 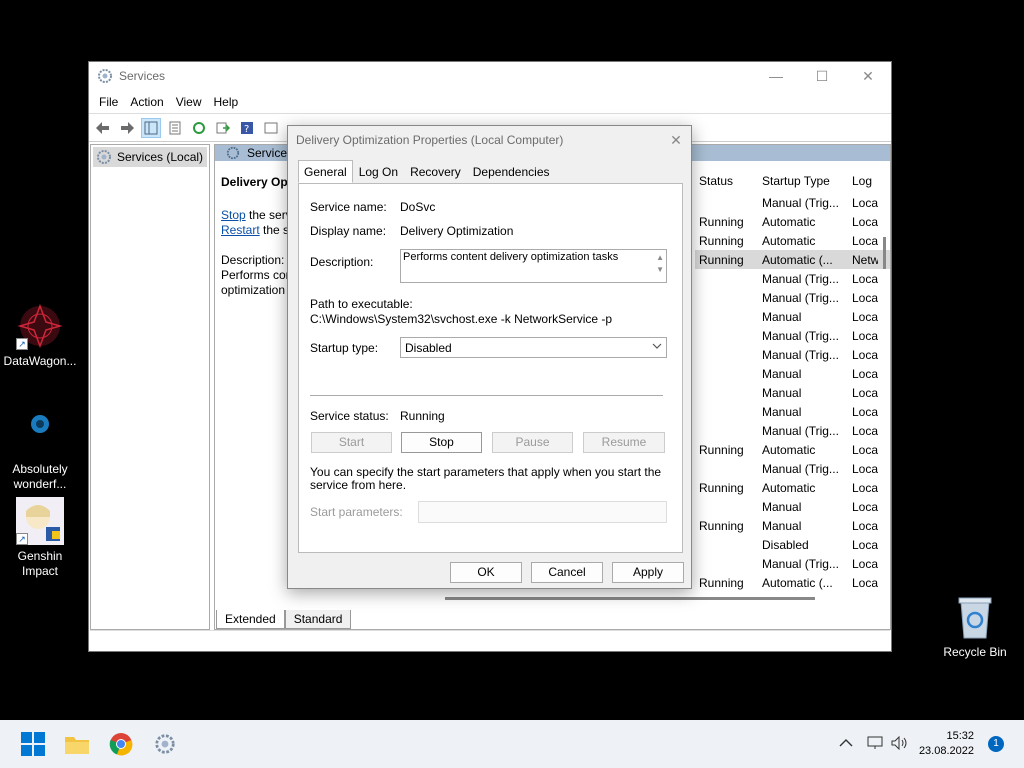 I want to click on apply-button: Apply, so click(x=648, y=572).